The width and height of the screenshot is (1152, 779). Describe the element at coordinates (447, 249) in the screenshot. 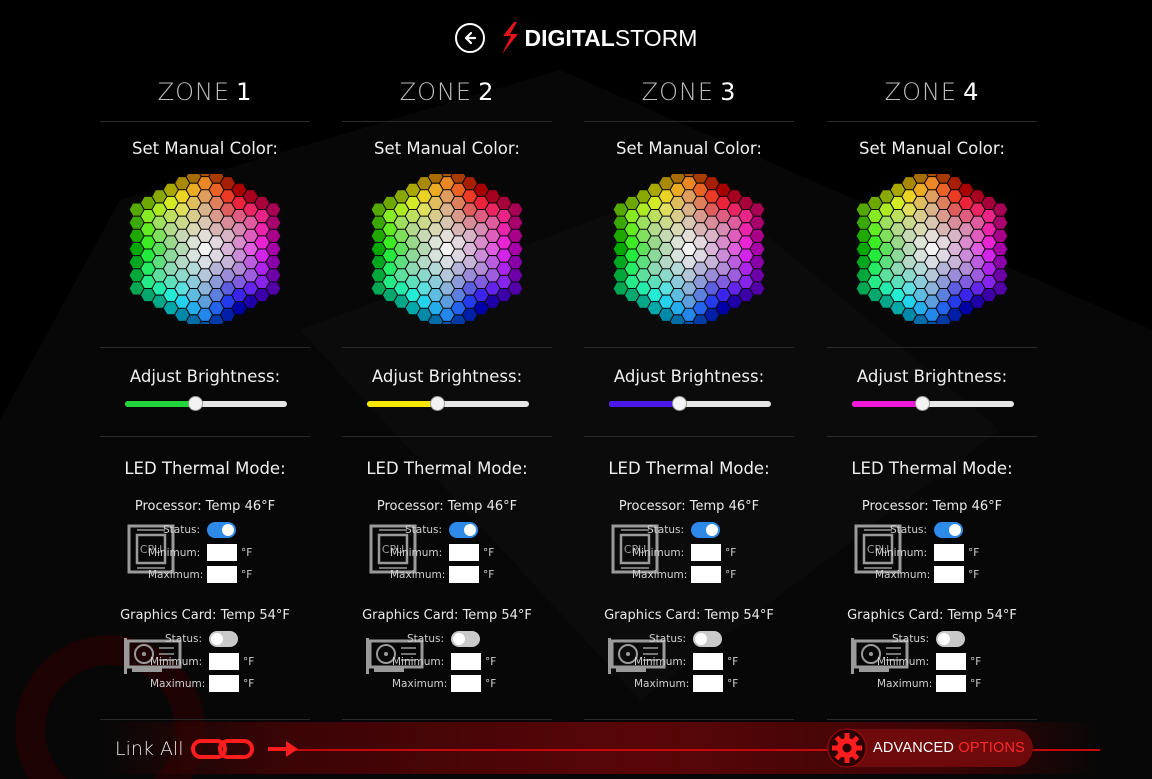

I see `hex-color-picker` at that location.